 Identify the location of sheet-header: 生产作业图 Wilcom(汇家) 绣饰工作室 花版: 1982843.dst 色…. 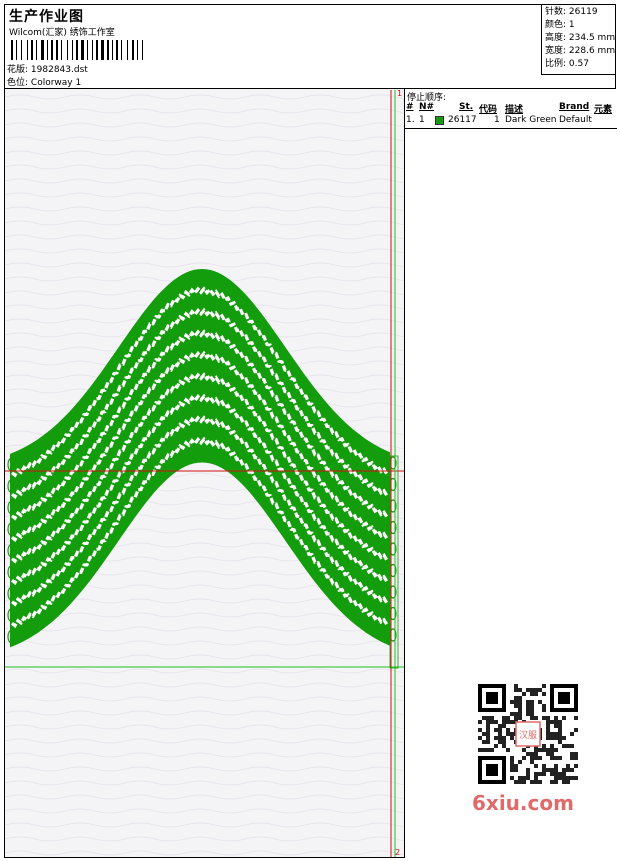
(310, 46).